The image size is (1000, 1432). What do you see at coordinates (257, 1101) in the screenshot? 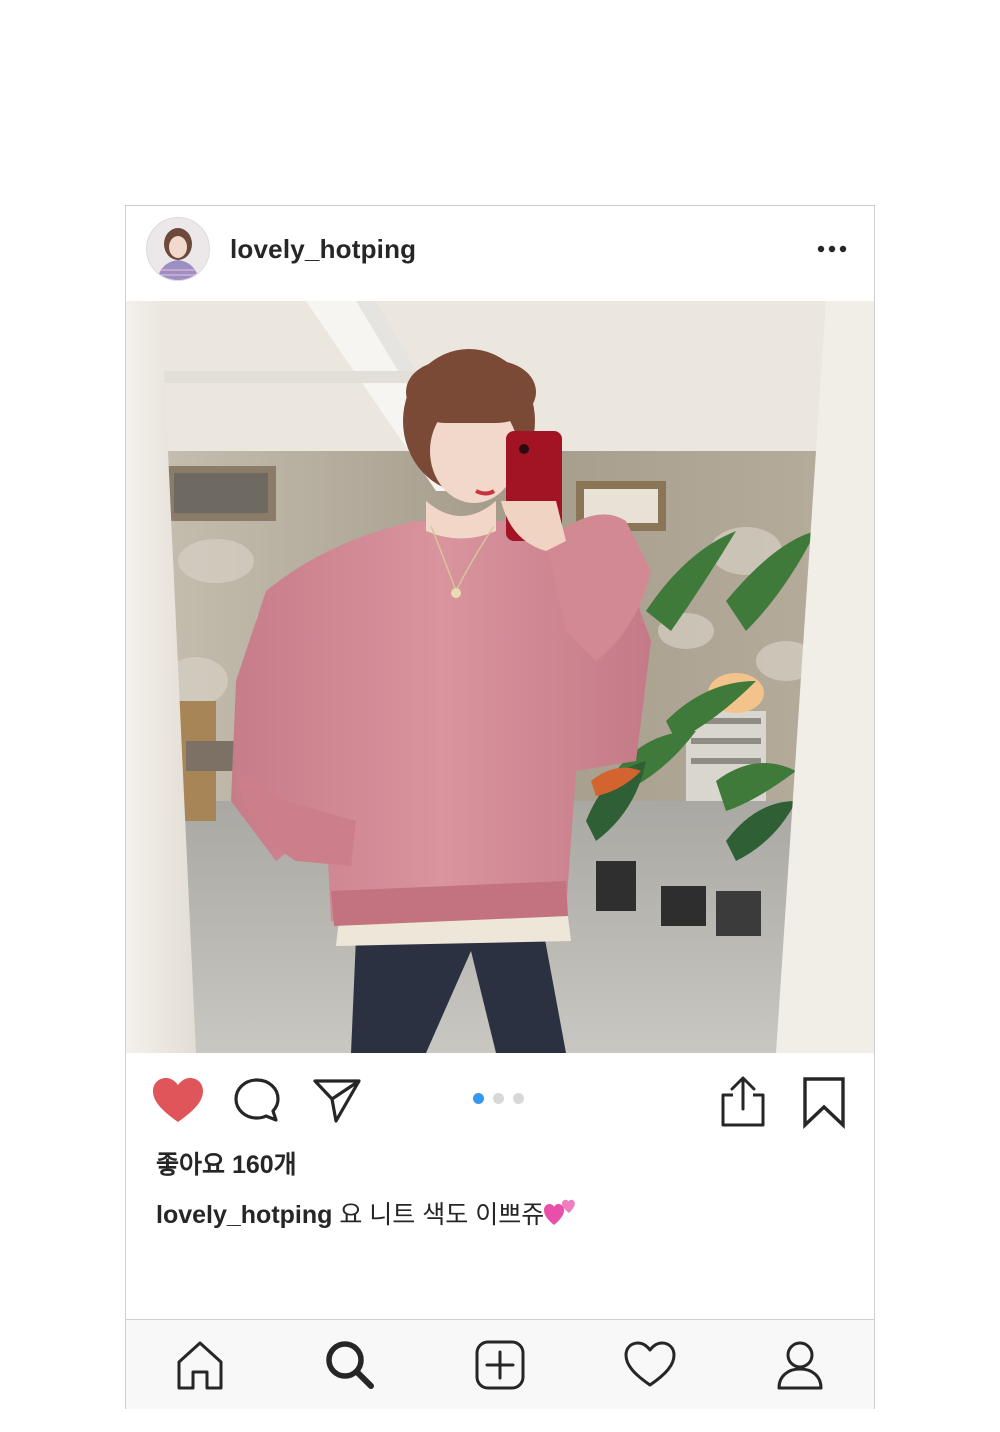
I see `comment-icon` at bounding box center [257, 1101].